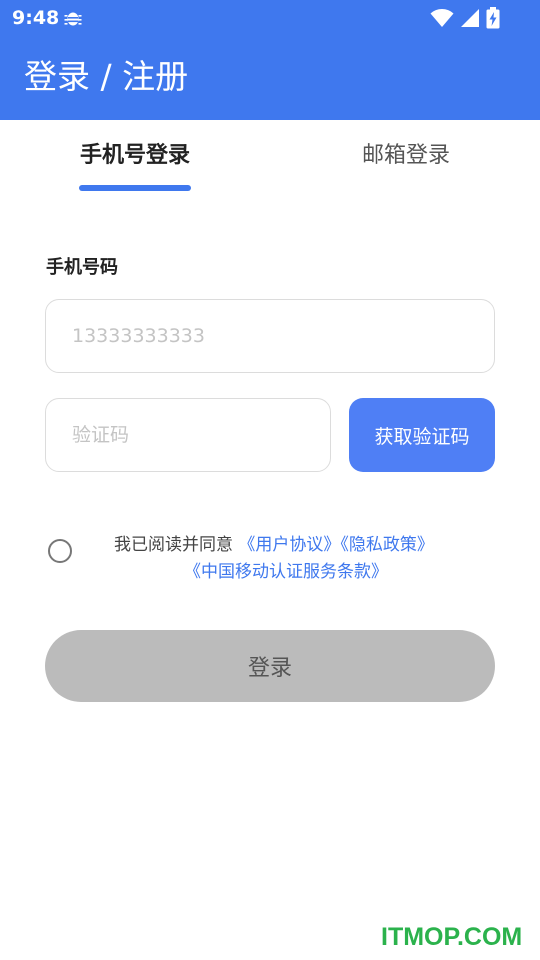  I want to click on status-time: 9:48, so click(36, 18).